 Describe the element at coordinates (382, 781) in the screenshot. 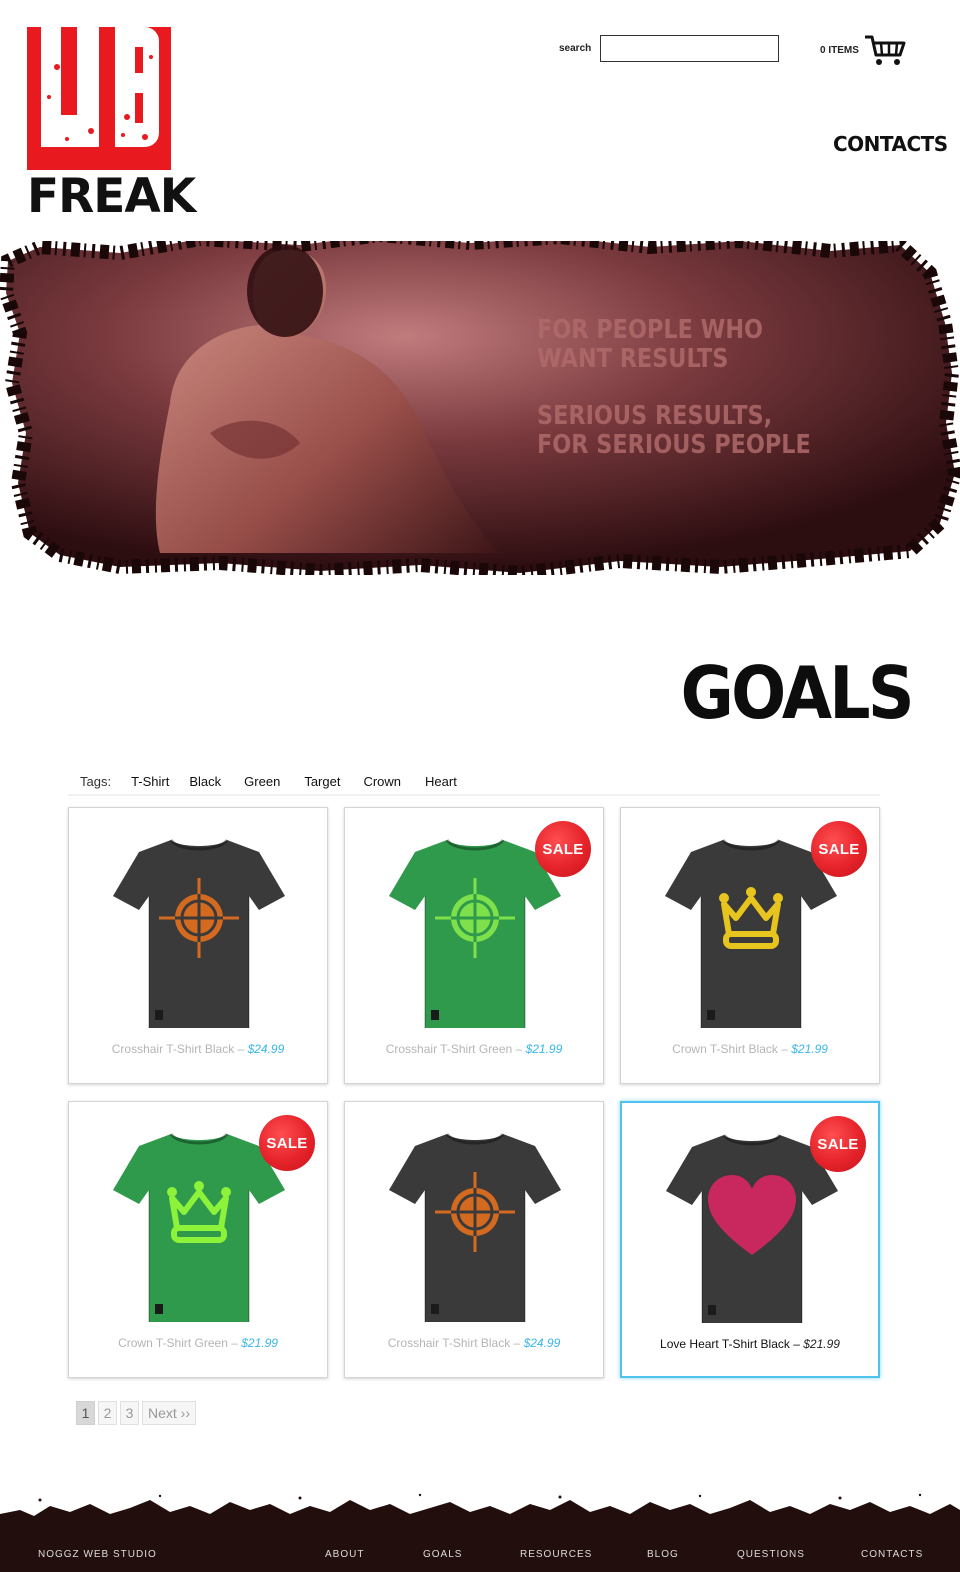

I see `tag-crown: Crown` at that location.